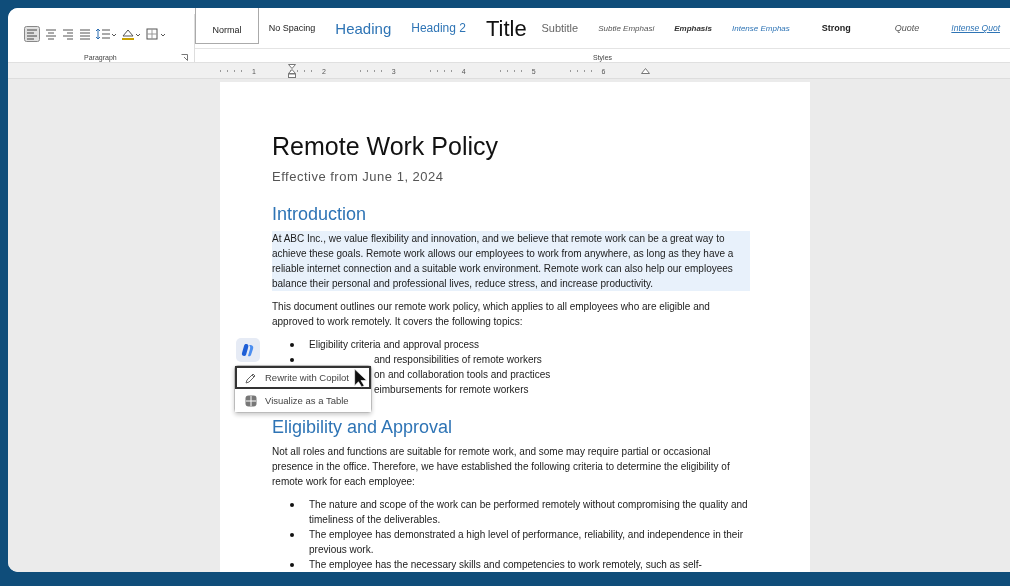  I want to click on bullet-item: and responsibilities of remote workers, so click(458, 360).